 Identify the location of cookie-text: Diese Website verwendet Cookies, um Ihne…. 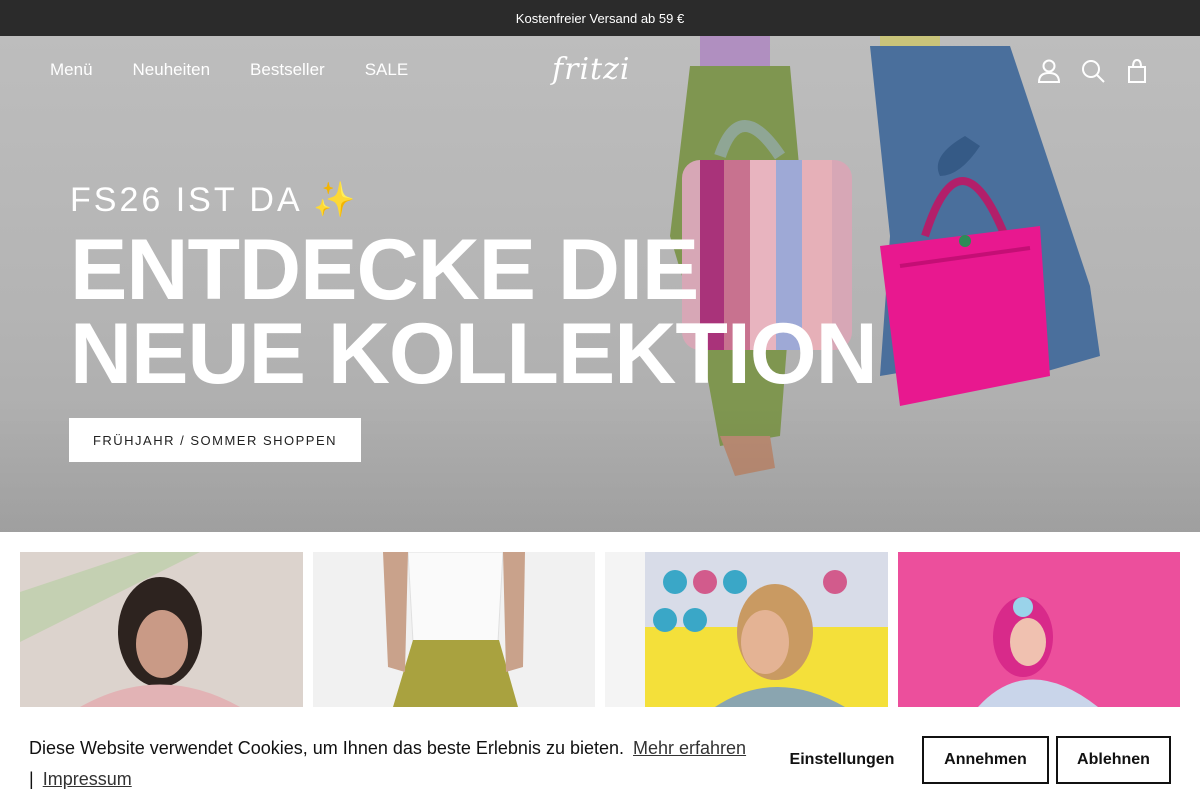
(326, 748).